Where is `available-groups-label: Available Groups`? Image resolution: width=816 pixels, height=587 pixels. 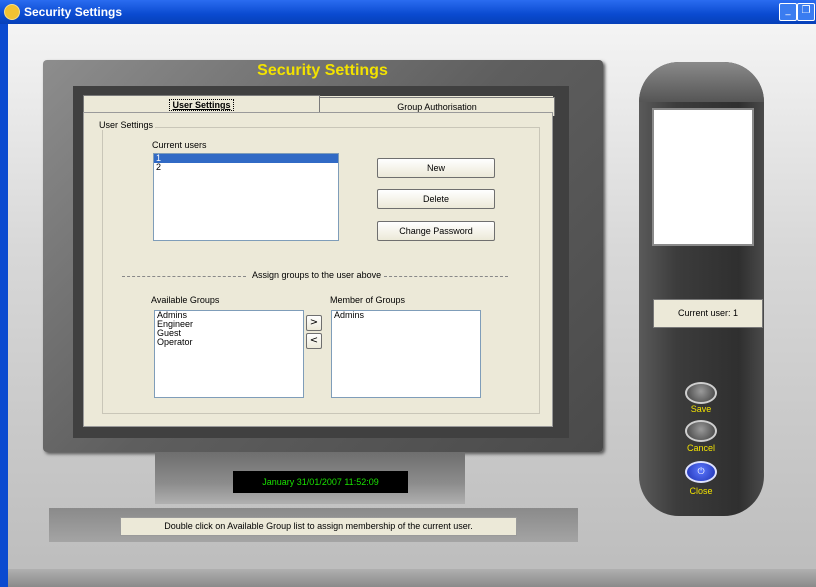
available-groups-label: Available Groups is located at coordinates (185, 300).